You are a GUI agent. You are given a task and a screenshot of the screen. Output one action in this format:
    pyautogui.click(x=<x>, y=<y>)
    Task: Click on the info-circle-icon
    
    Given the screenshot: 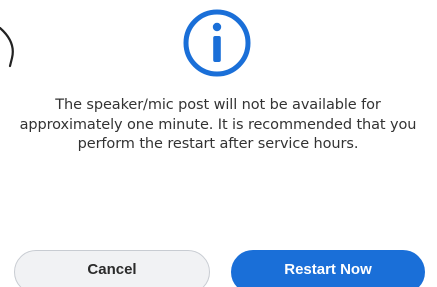 What is the action you would take?
    pyautogui.click(x=217, y=43)
    